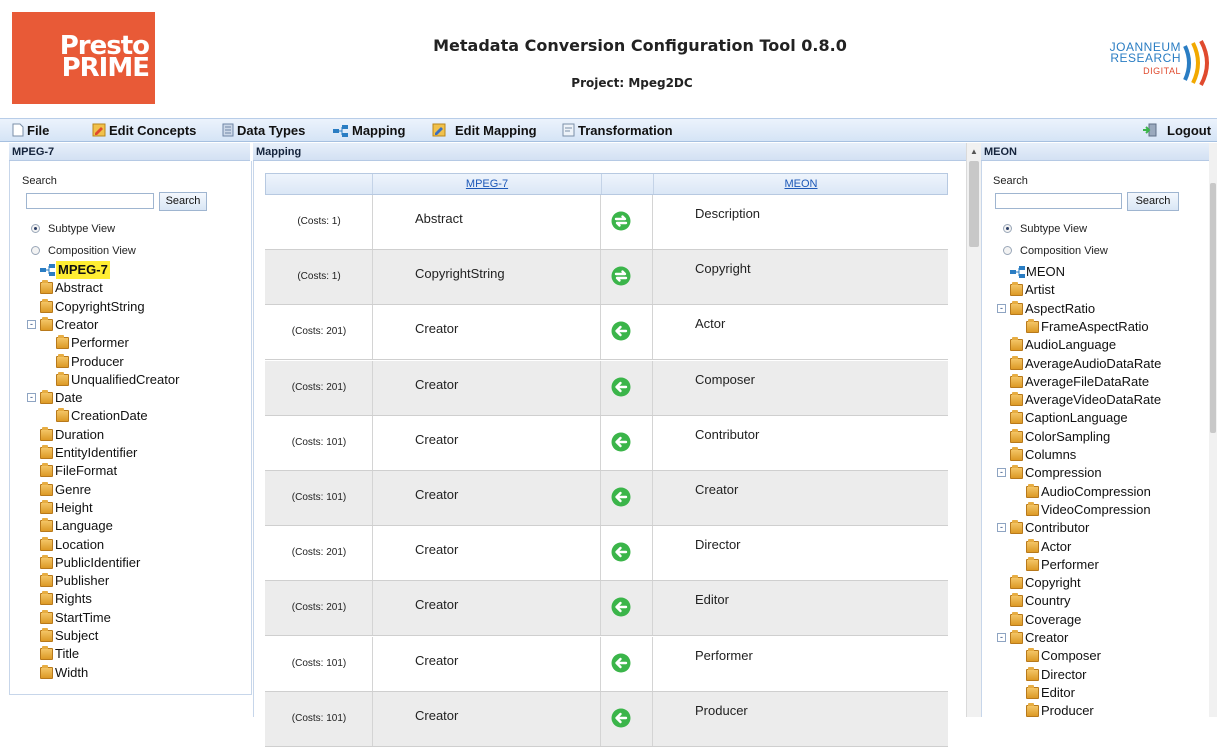  I want to click on mapping-row: (Costs: 201) Creator Actor, so click(606, 333).